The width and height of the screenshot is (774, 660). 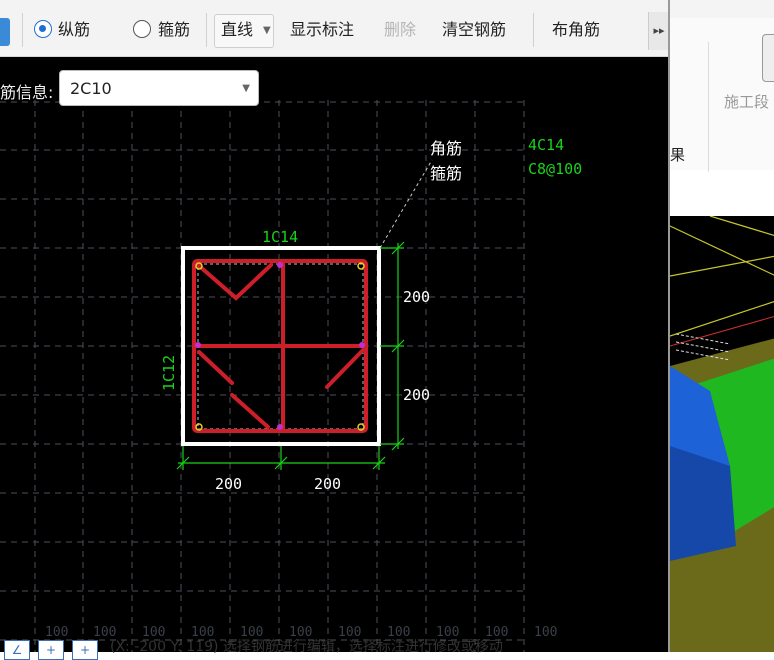 I want to click on line-mode-dropdown: 直线 ▼, so click(x=244, y=31).